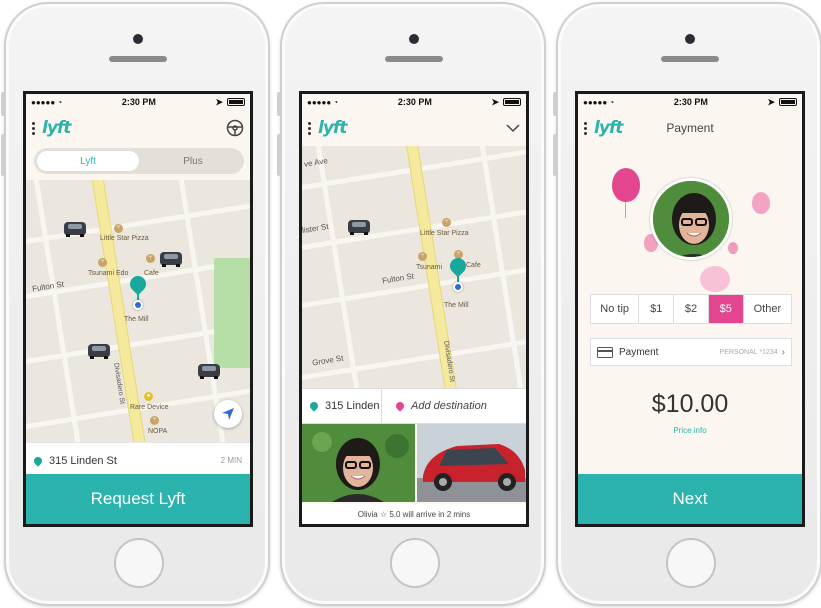  I want to click on ride-type-toggle: Lyft Plus, so click(139, 161).